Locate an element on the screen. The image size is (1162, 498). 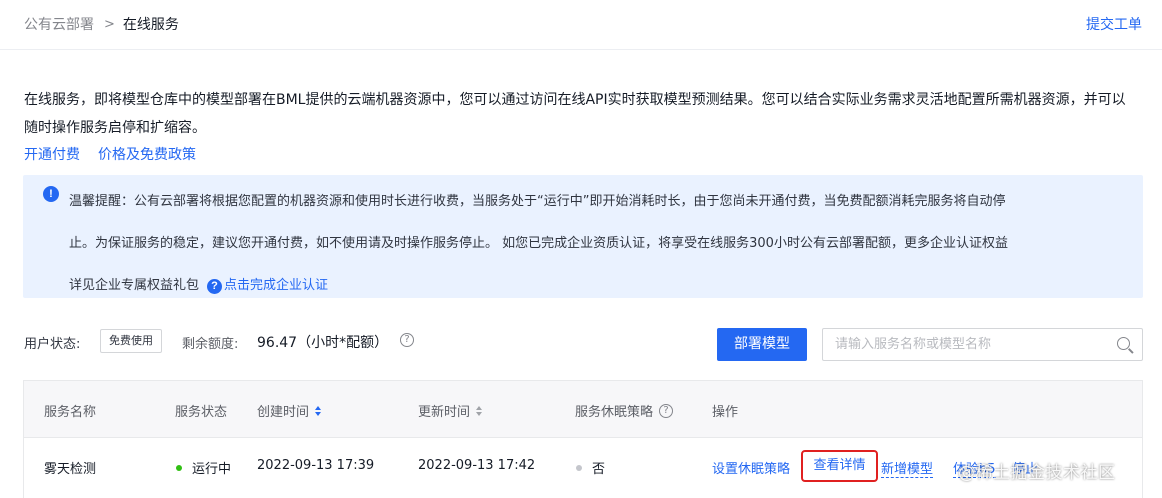
table-header: 服务名称 服务状态 创建时间 更新时间 服务休眠策略 ? 操作 is located at coordinates (583, 409).